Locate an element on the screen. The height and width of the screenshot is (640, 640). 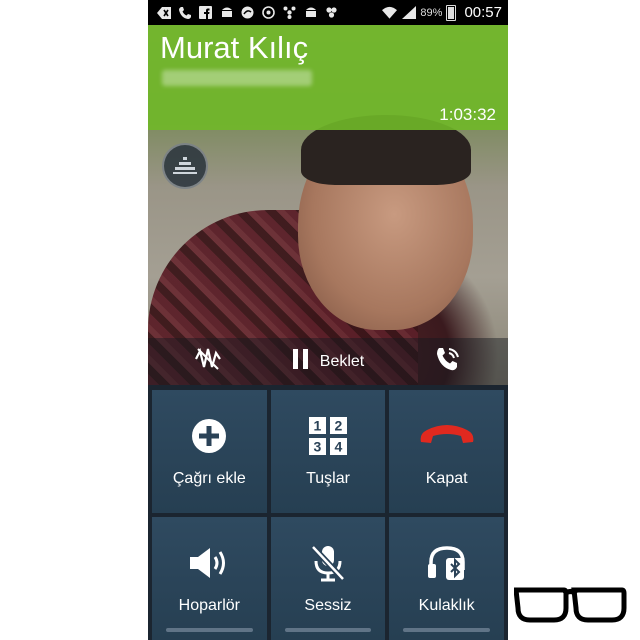
add-call-button: Çağrı ekle is located at coordinates (209, 451).